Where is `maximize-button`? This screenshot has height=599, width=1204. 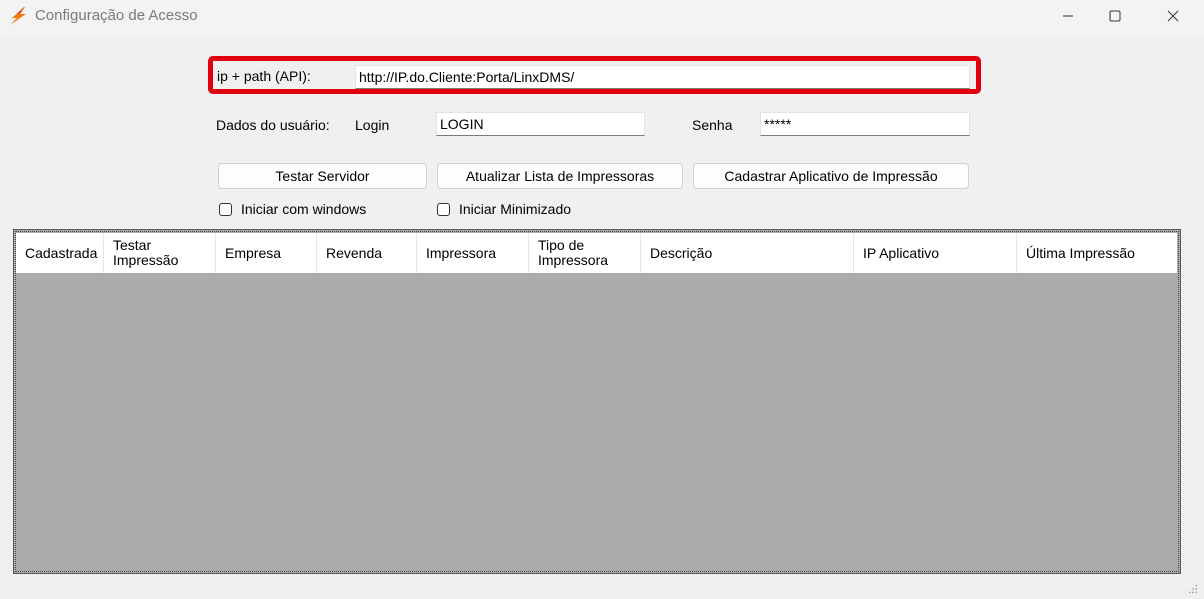 maximize-button is located at coordinates (1115, 16).